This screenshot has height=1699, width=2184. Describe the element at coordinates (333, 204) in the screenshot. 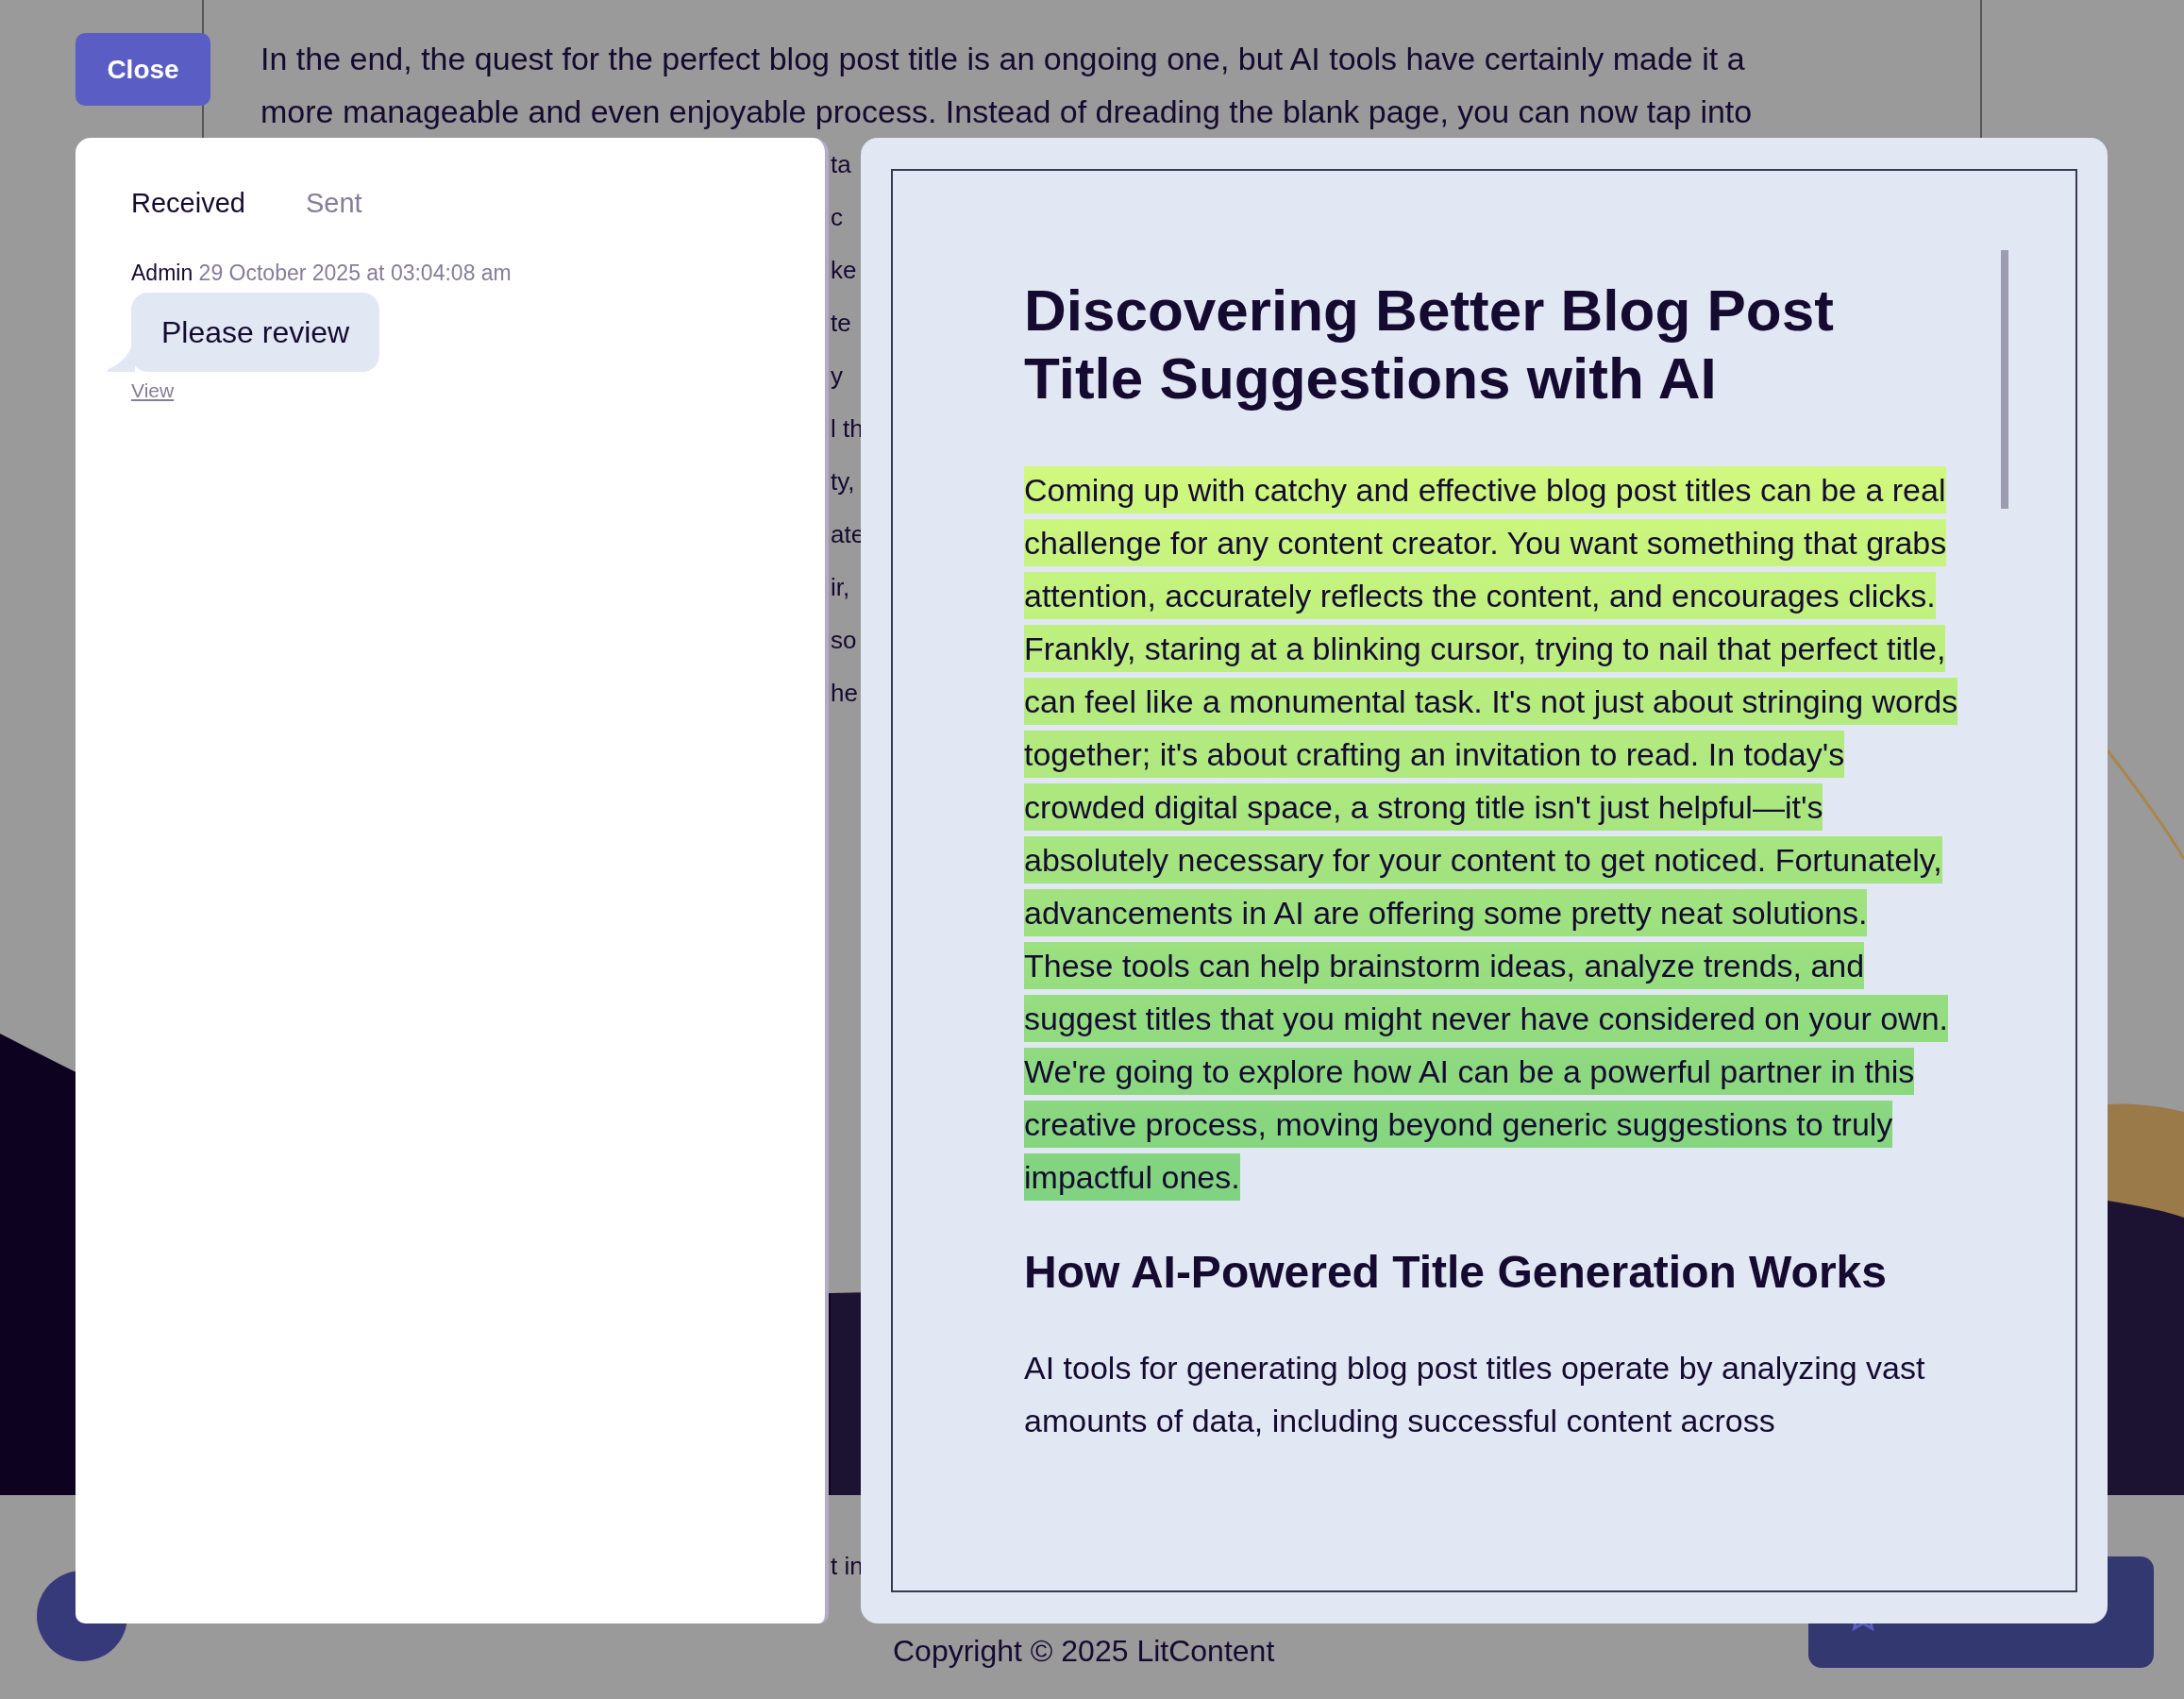

I see `tab: Sent` at that location.